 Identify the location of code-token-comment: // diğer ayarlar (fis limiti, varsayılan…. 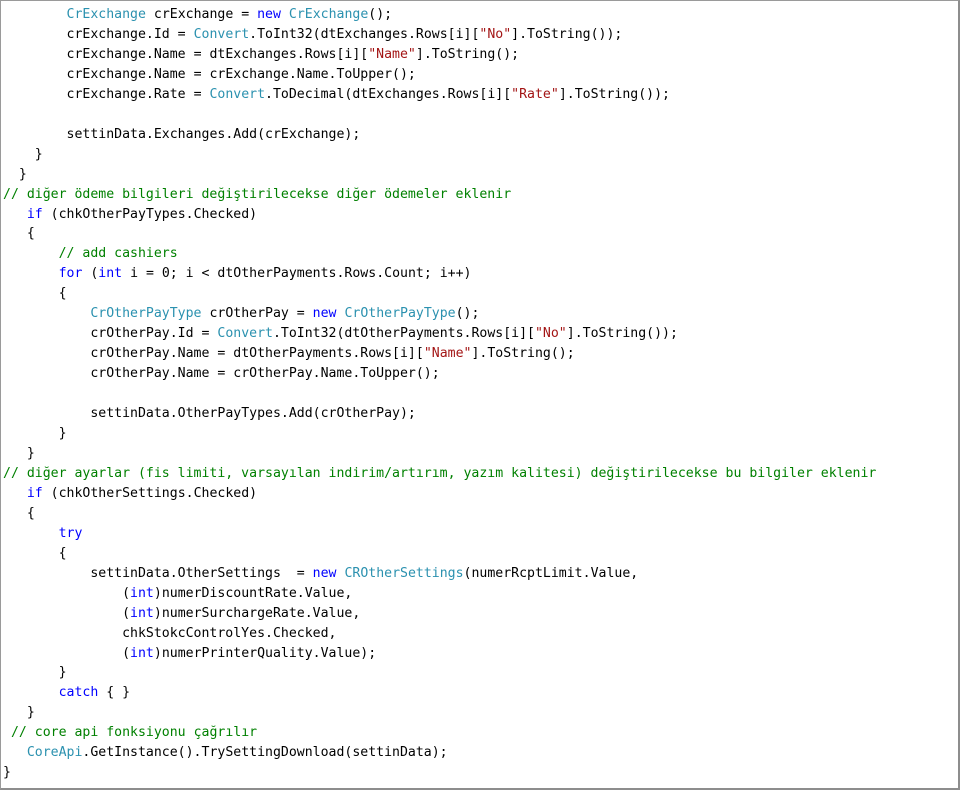
(440, 473).